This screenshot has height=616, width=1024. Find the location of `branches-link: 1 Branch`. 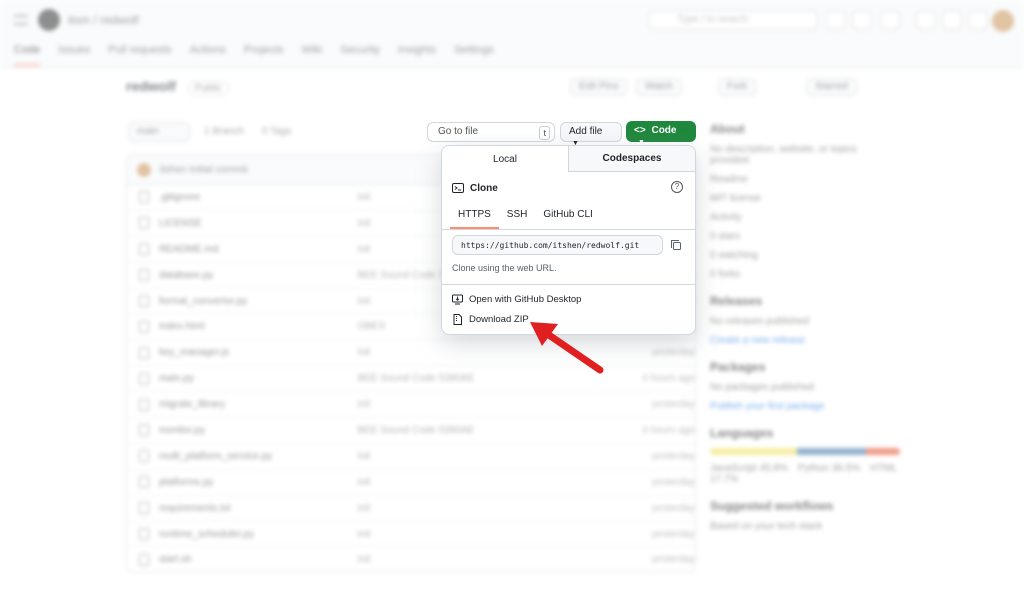

branches-link: 1 Branch is located at coordinates (224, 131).